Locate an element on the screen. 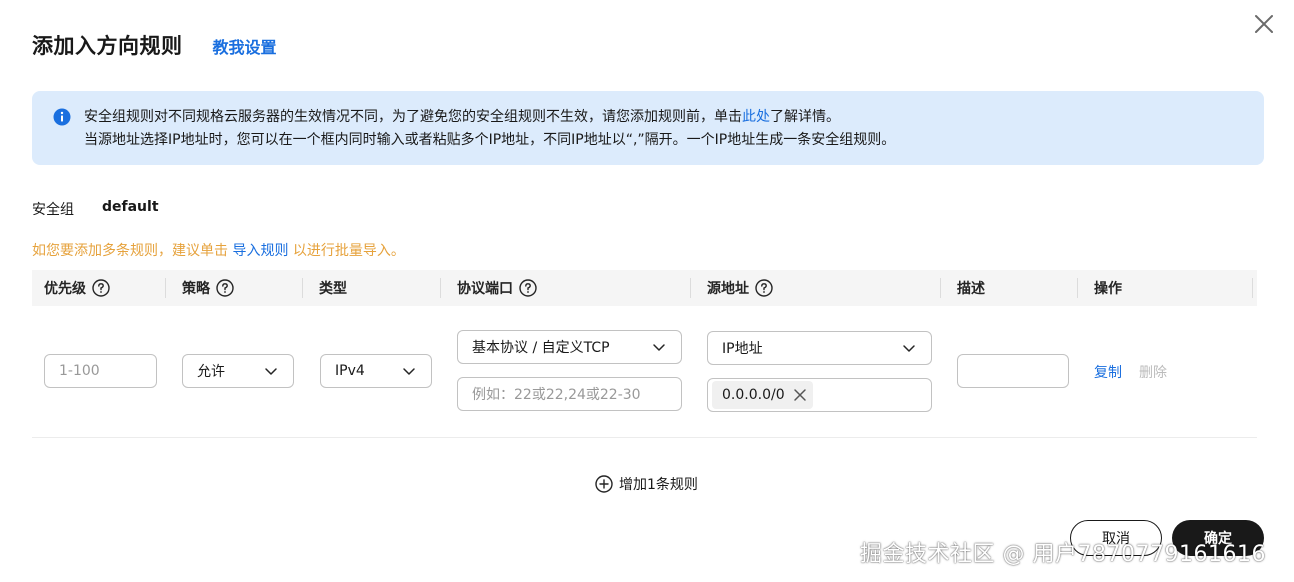 This screenshot has width=1294, height=582. add-rule-button: 增加1条规则 is located at coordinates (646, 484).